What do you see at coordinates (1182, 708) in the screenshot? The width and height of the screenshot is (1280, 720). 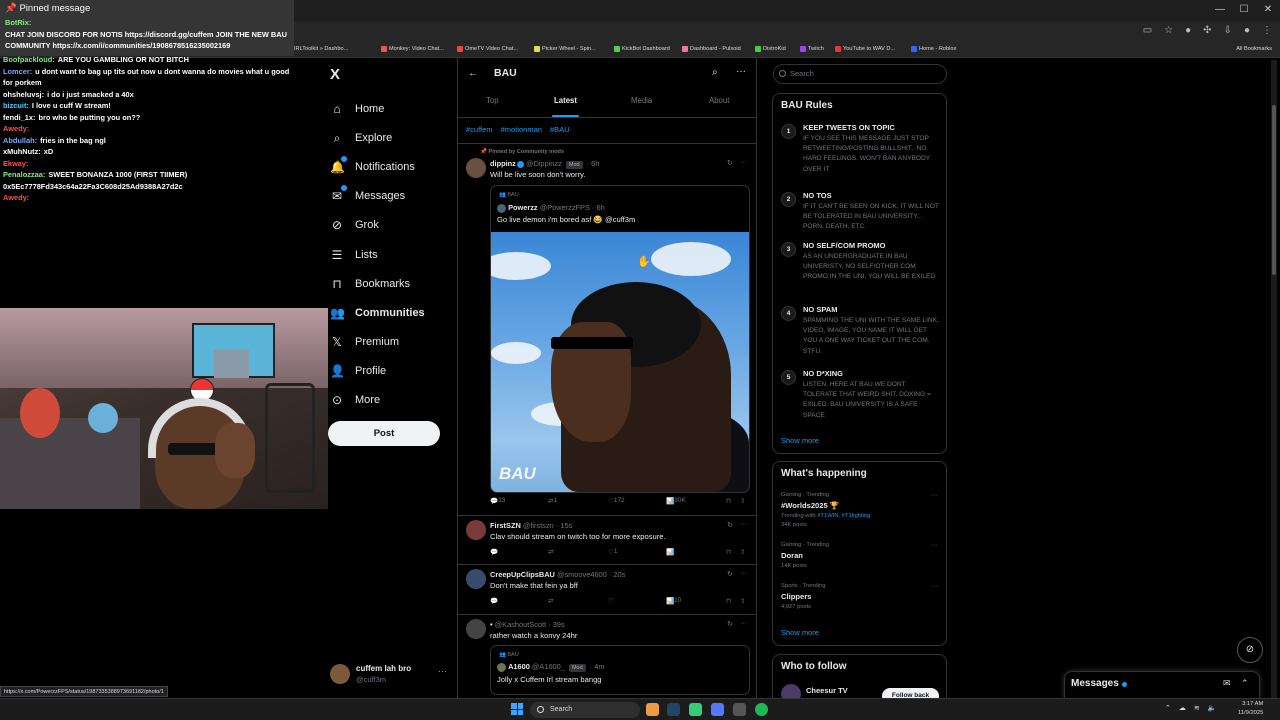 I see `cloud-icon: ☁` at bounding box center [1182, 708].